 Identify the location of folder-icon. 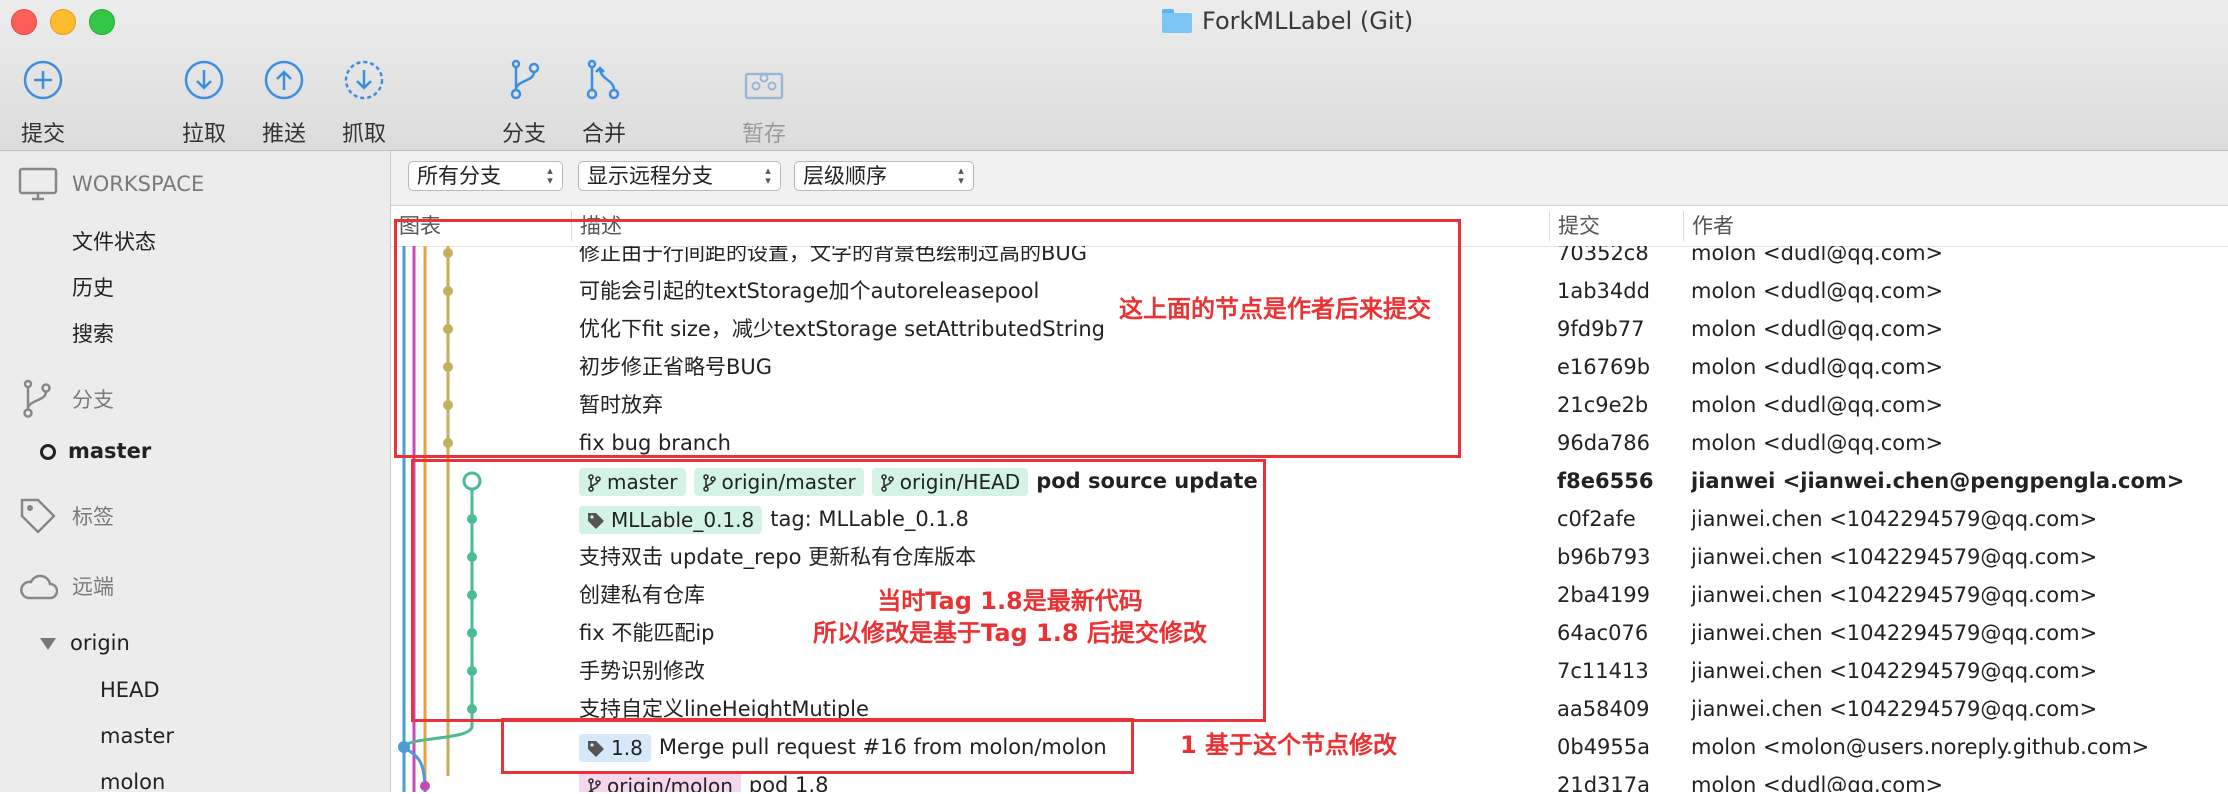
(1177, 21).